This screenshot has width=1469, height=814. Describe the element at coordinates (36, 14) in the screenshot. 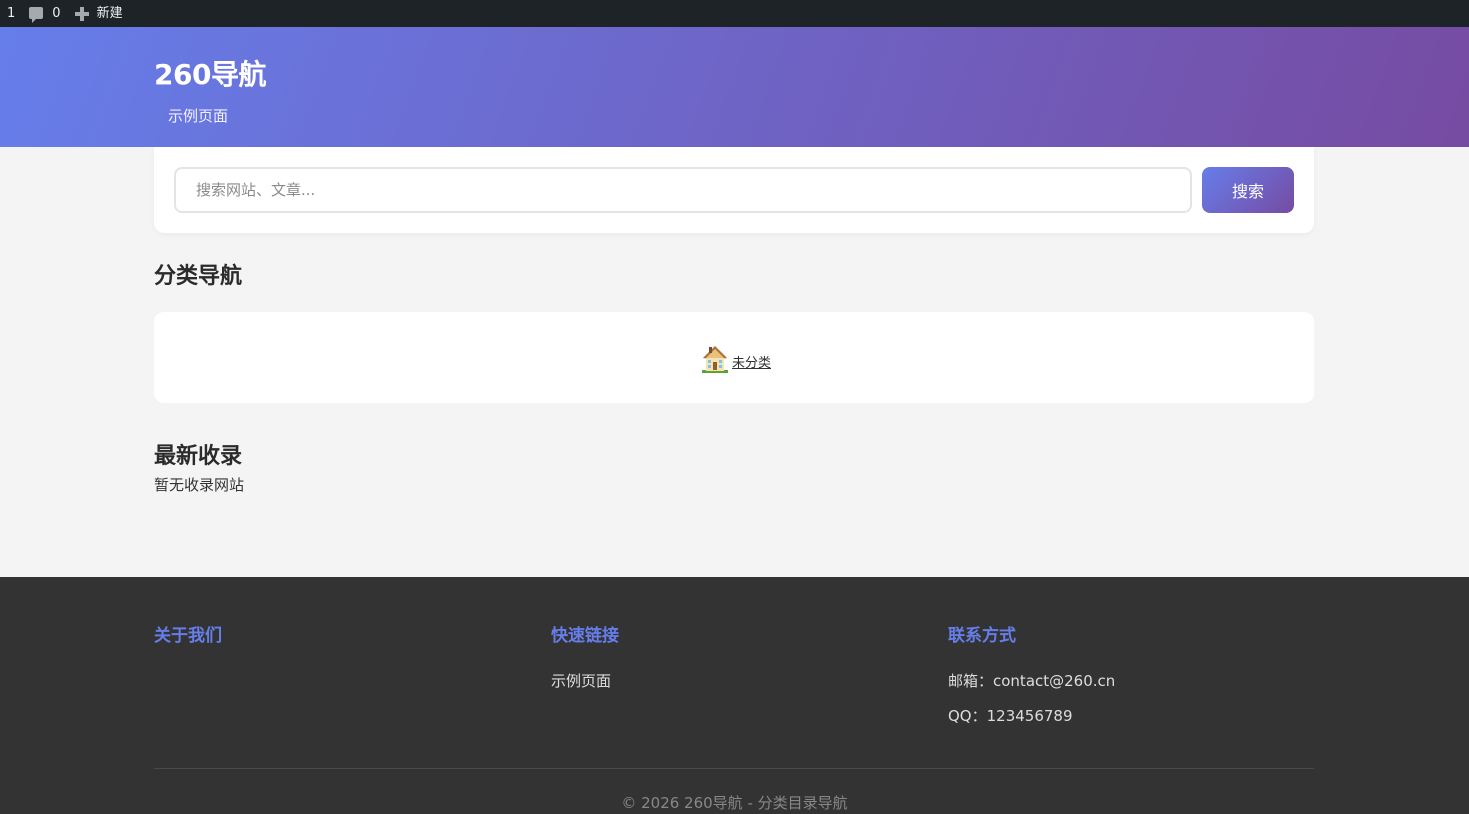

I see `comment-icon` at that location.